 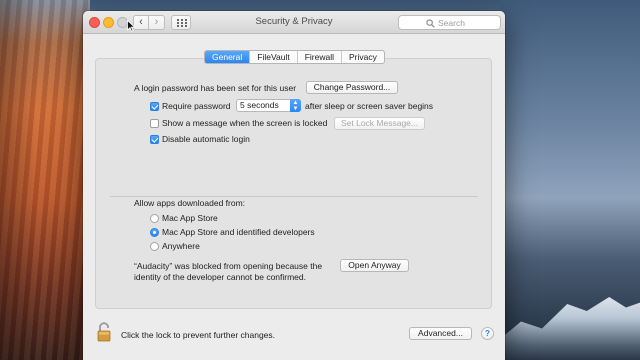 What do you see at coordinates (259, 105) in the screenshot?
I see `require-password-delay-value: 5 seconds` at bounding box center [259, 105].